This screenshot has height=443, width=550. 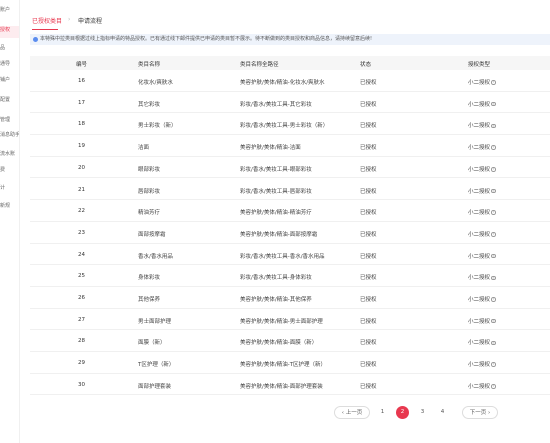 What do you see at coordinates (276, 191) in the screenshot?
I see `cell-category-path: 彩妆/香水/美妆工具-唇部彩妆` at bounding box center [276, 191].